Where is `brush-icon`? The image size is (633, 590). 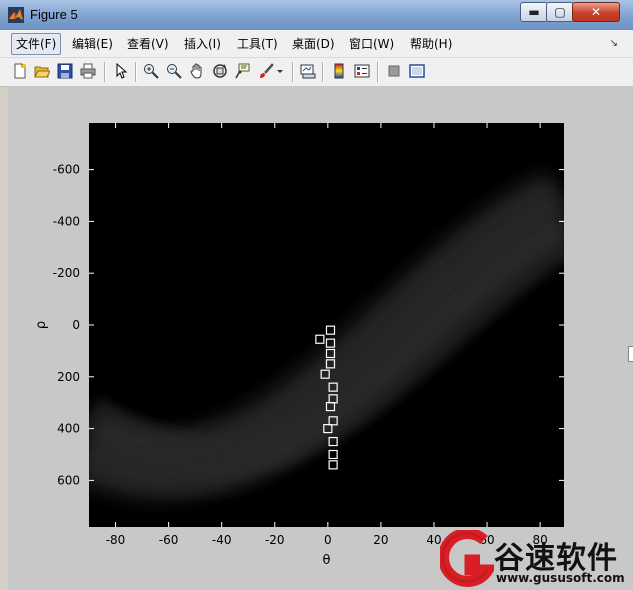
brush-icon is located at coordinates (267, 70).